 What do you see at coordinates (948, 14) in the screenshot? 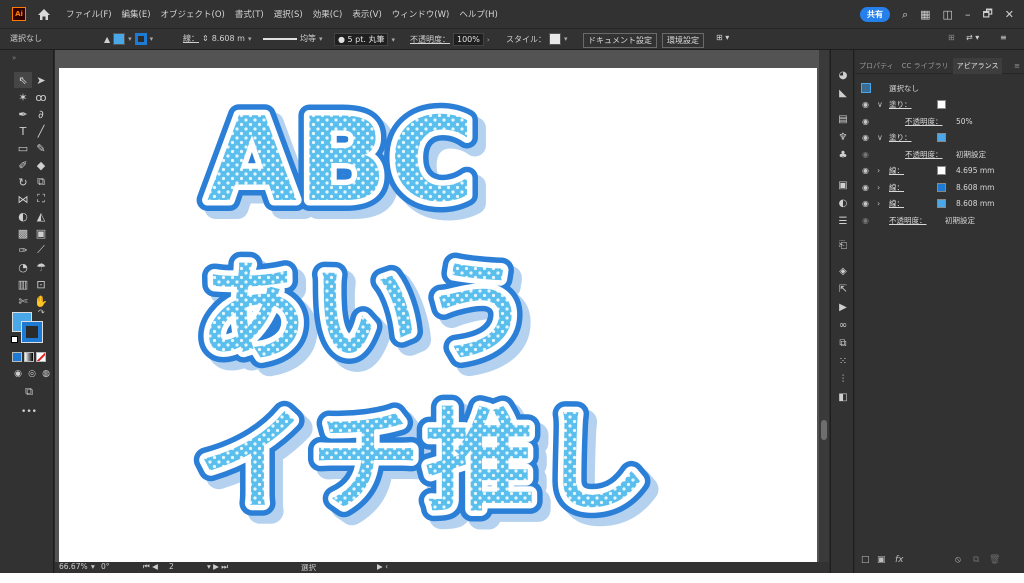
I see `workspace-icon: ◫` at bounding box center [948, 14].